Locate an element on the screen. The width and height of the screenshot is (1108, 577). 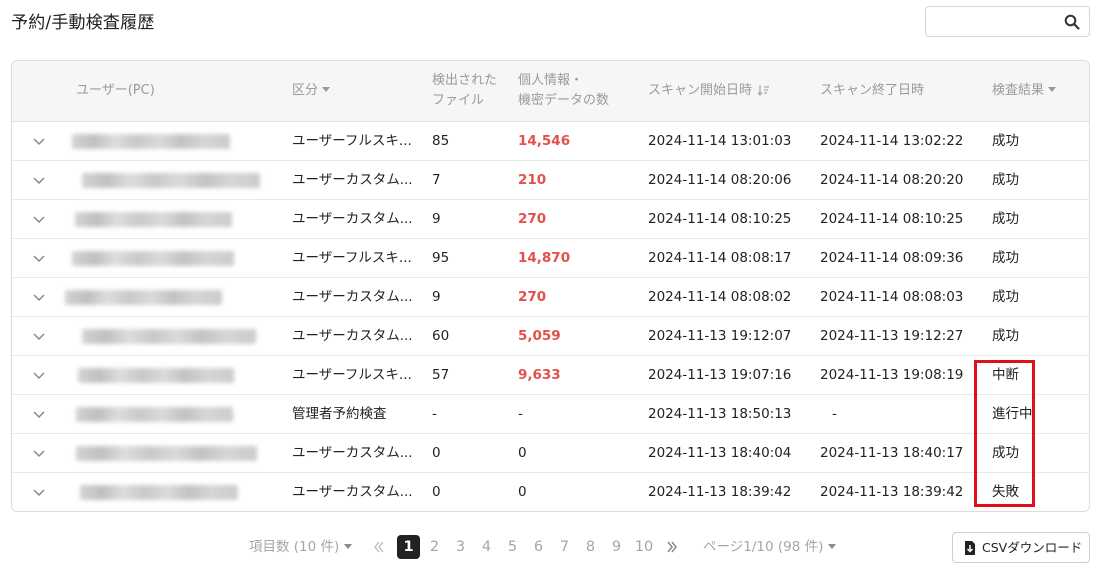
table-row: 管理者予約検査 - - 2024-11-13 18:50:13 - 進行中 is located at coordinates (550, 414).